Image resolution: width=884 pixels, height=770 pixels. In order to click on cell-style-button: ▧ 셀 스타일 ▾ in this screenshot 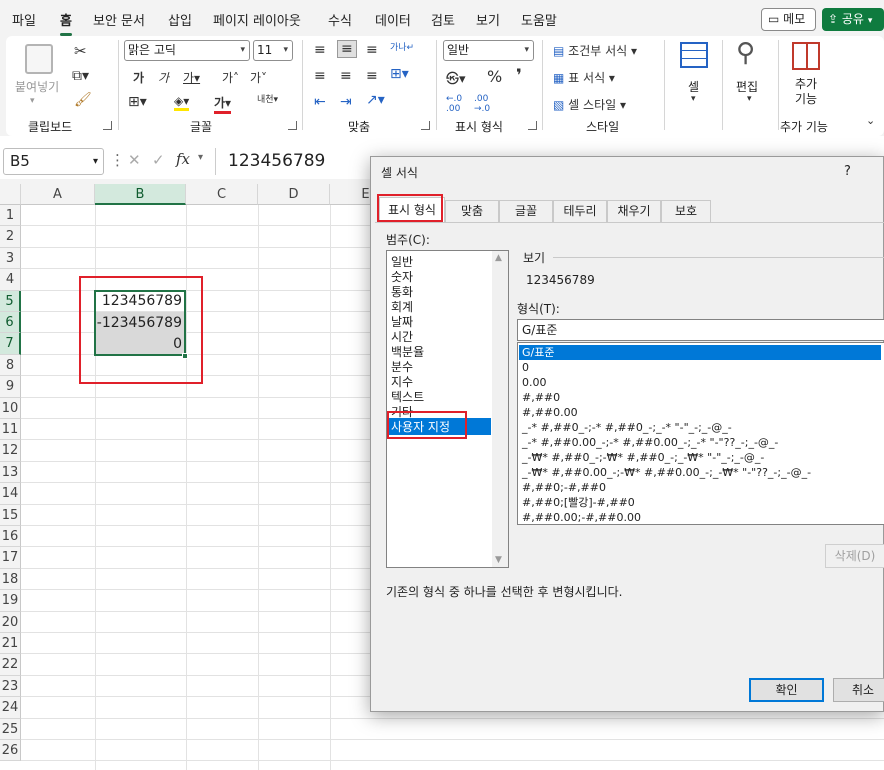, I will do `click(589, 104)`.